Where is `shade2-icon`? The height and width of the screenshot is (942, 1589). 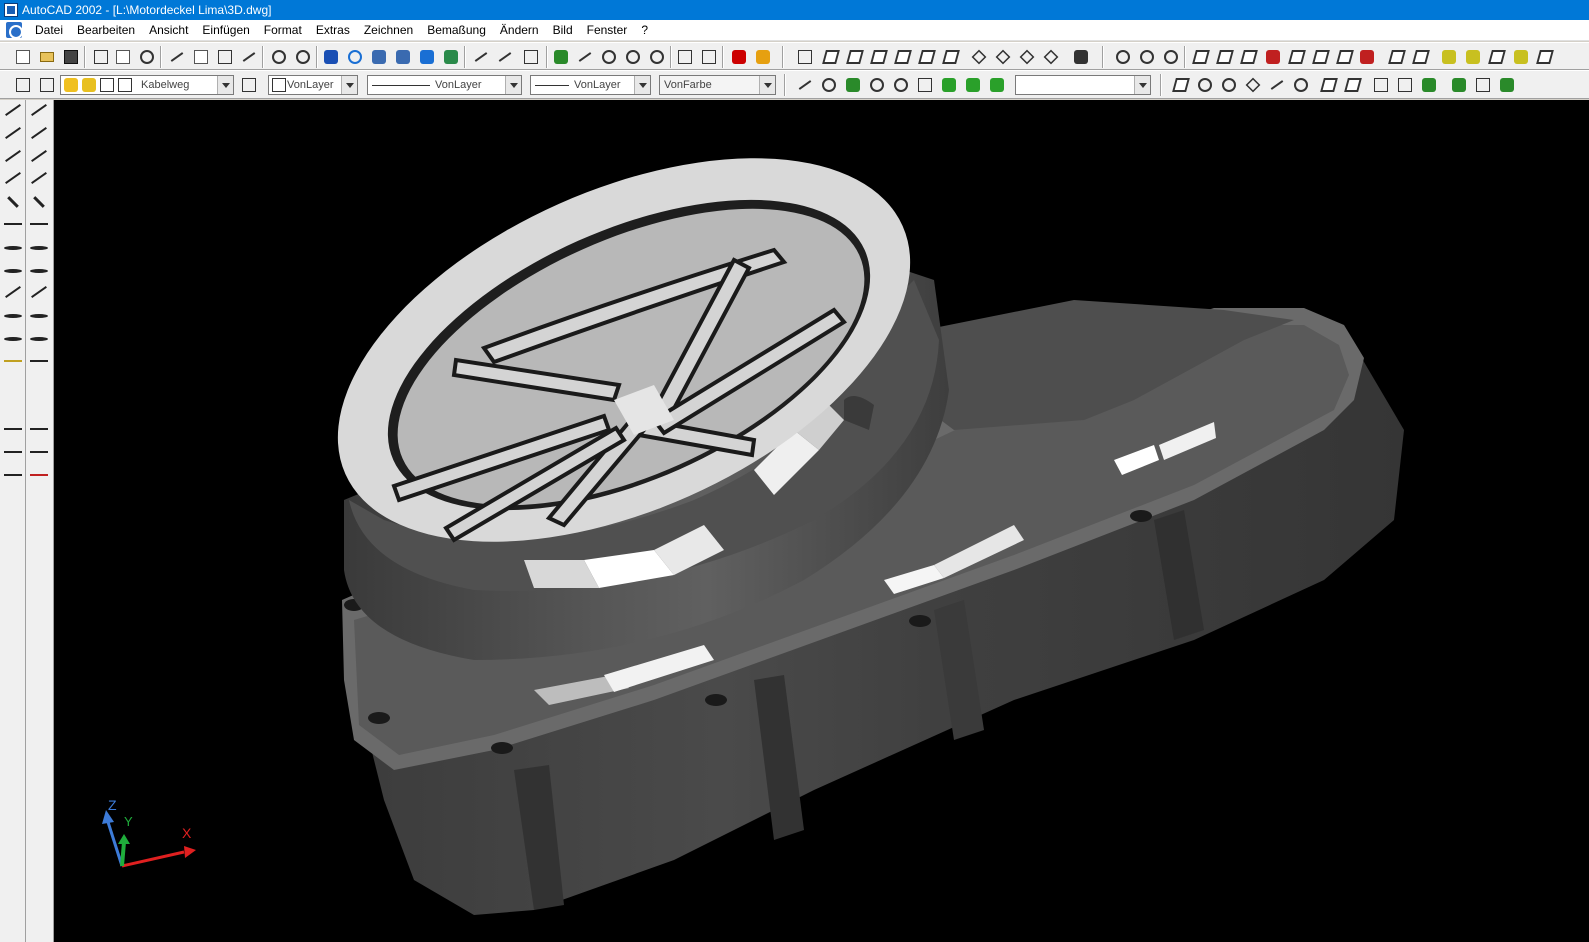
shade2-icon is located at coordinates (1473, 57).